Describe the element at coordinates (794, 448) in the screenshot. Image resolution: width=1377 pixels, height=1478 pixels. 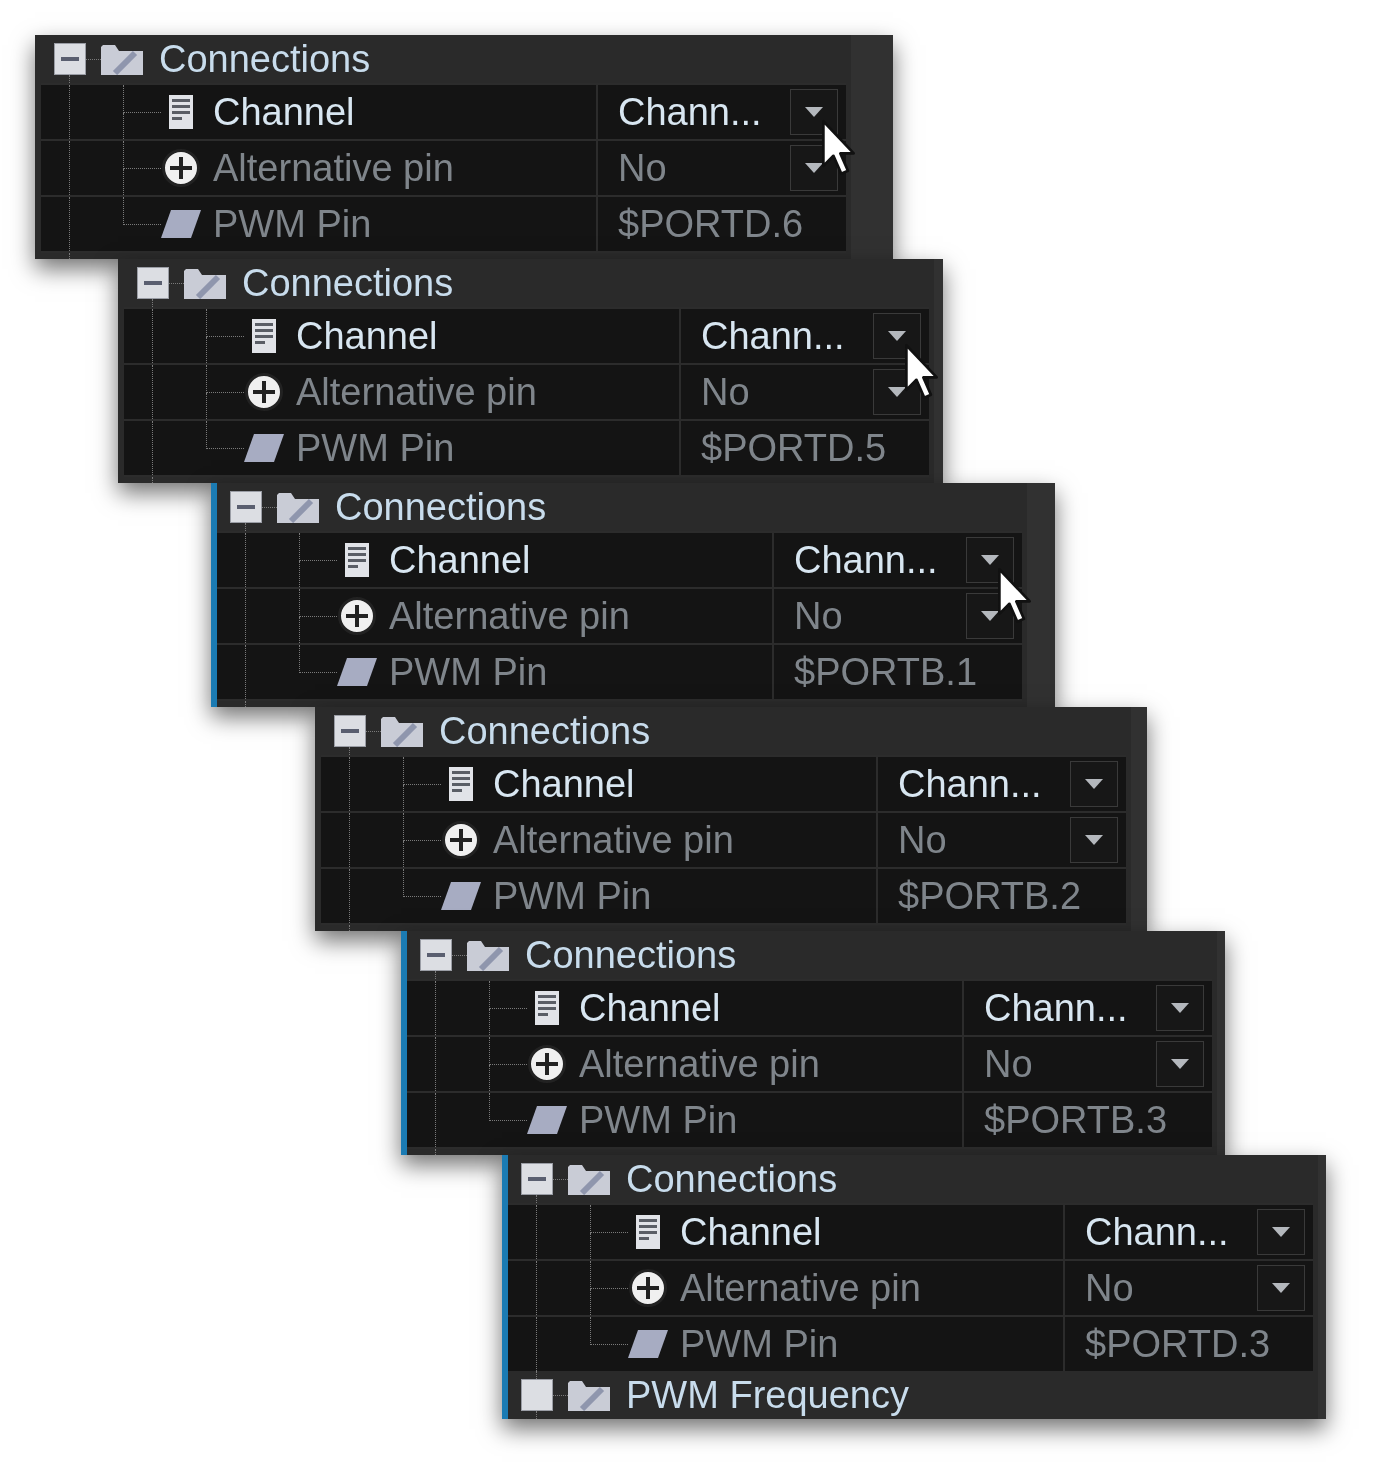
I see `property-value: $PORTD.5` at that location.